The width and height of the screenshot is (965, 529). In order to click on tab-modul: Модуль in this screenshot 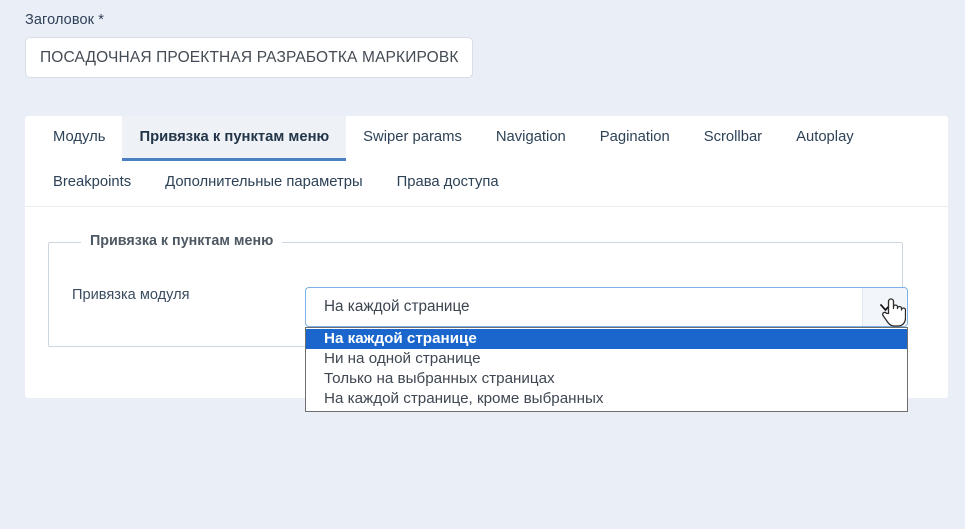, I will do `click(79, 138)`.